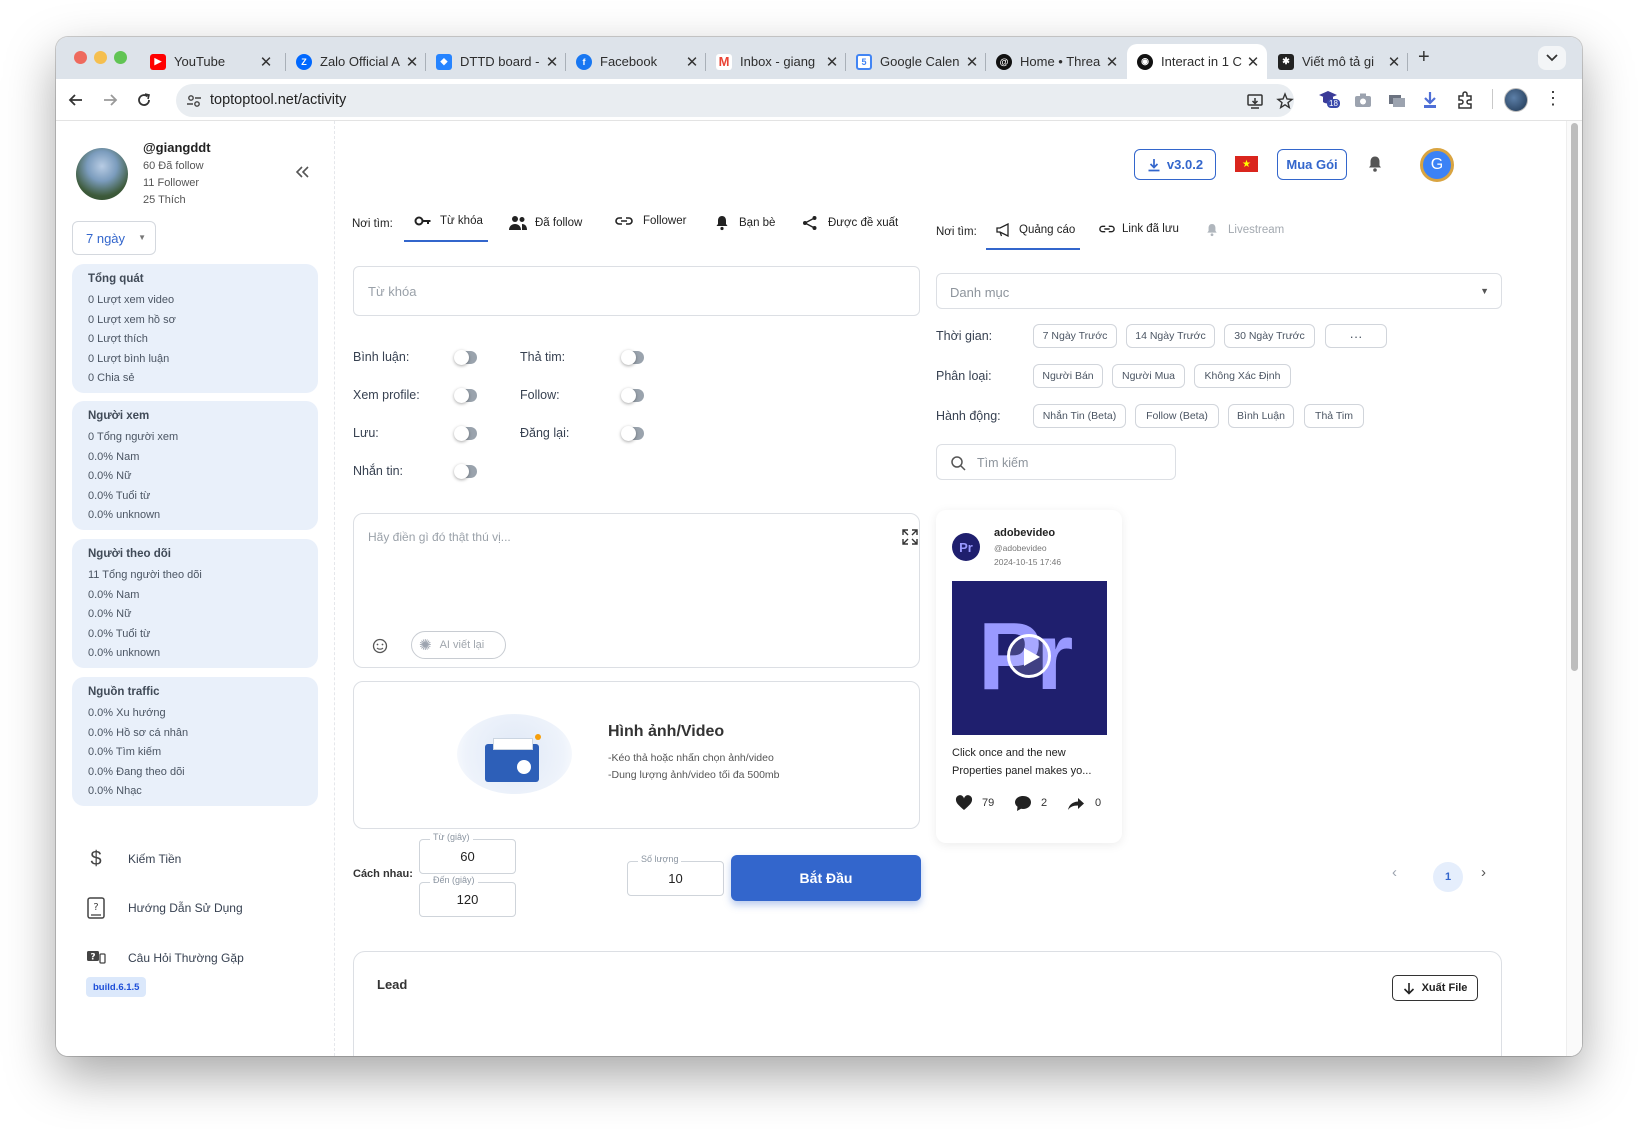 The width and height of the screenshot is (1638, 1129). I want to click on category-select: Danh mục ▼, so click(1219, 291).